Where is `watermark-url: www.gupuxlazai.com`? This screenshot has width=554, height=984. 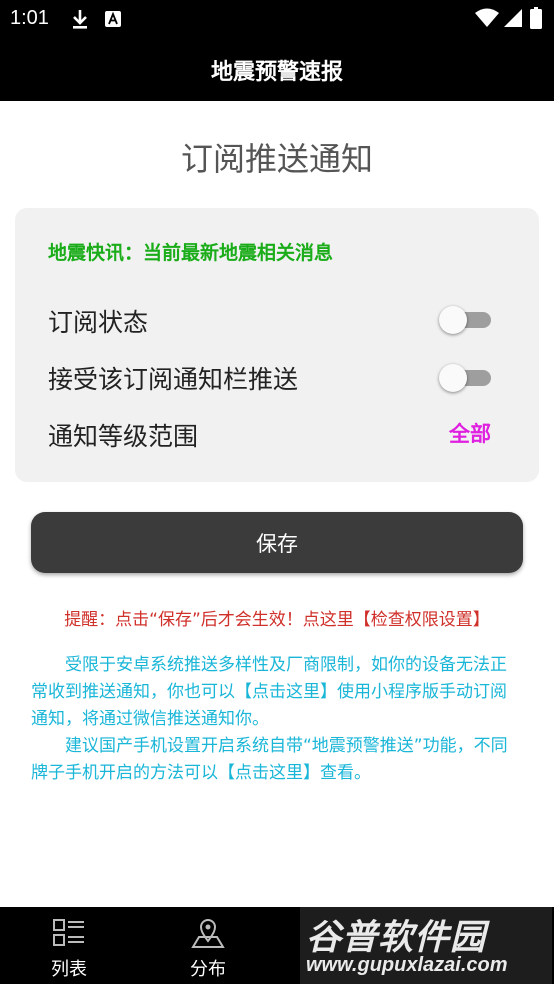 watermark-url: www.gupuxlazai.com is located at coordinates (407, 965).